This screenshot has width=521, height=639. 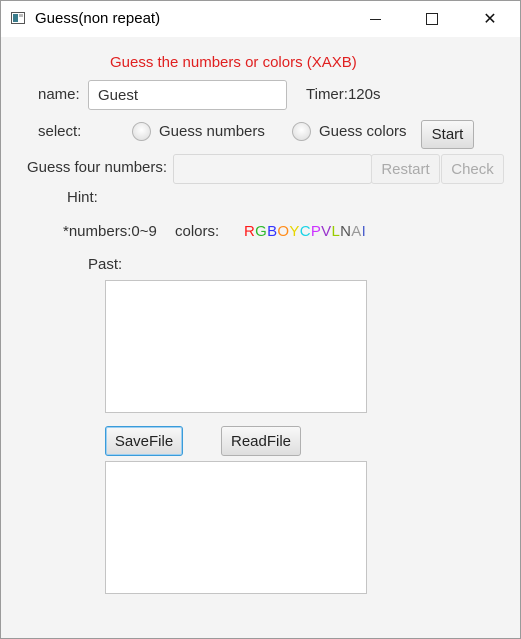 I want to click on maximize-icon, so click(x=432, y=19).